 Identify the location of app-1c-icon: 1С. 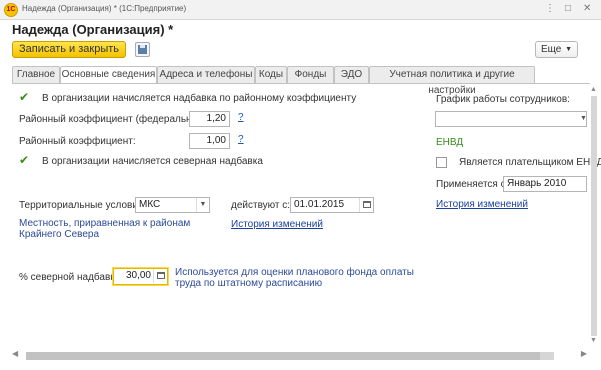
(11, 10).